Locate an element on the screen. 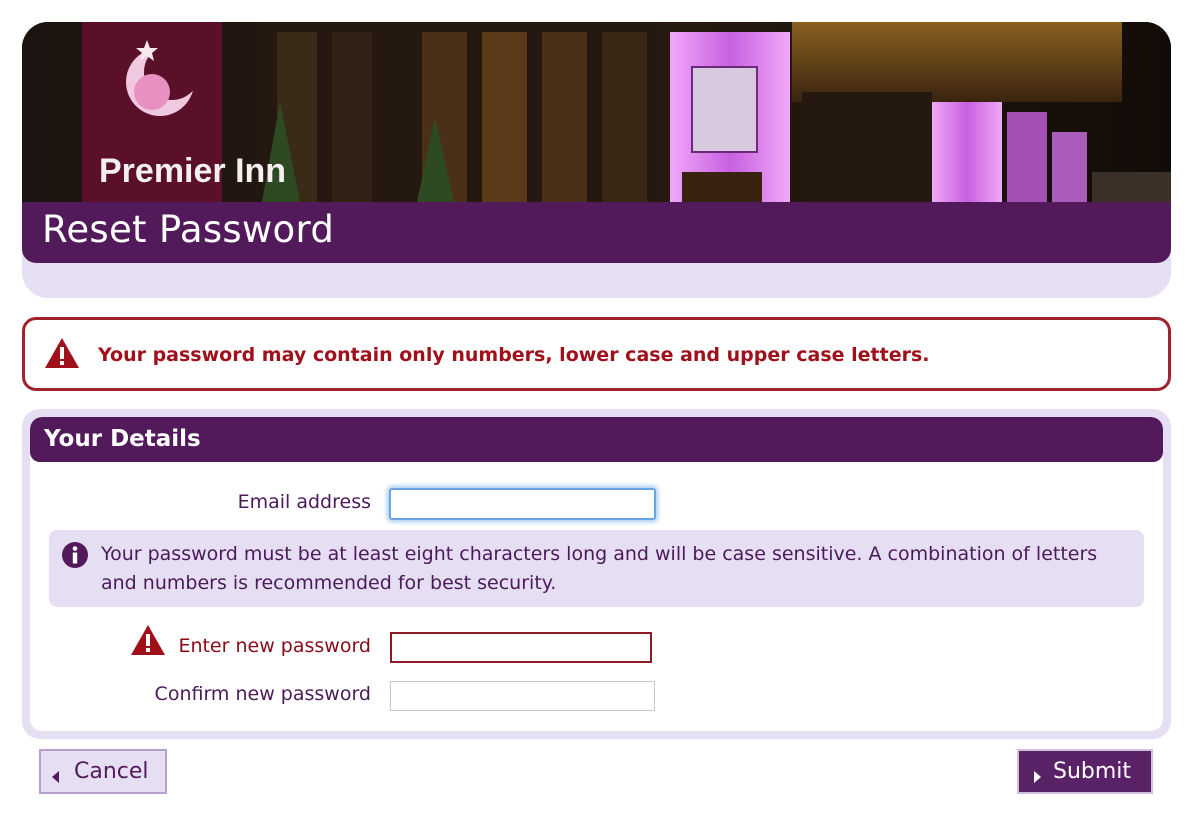 The width and height of the screenshot is (1200, 821). confirm-password-field is located at coordinates (522, 696).